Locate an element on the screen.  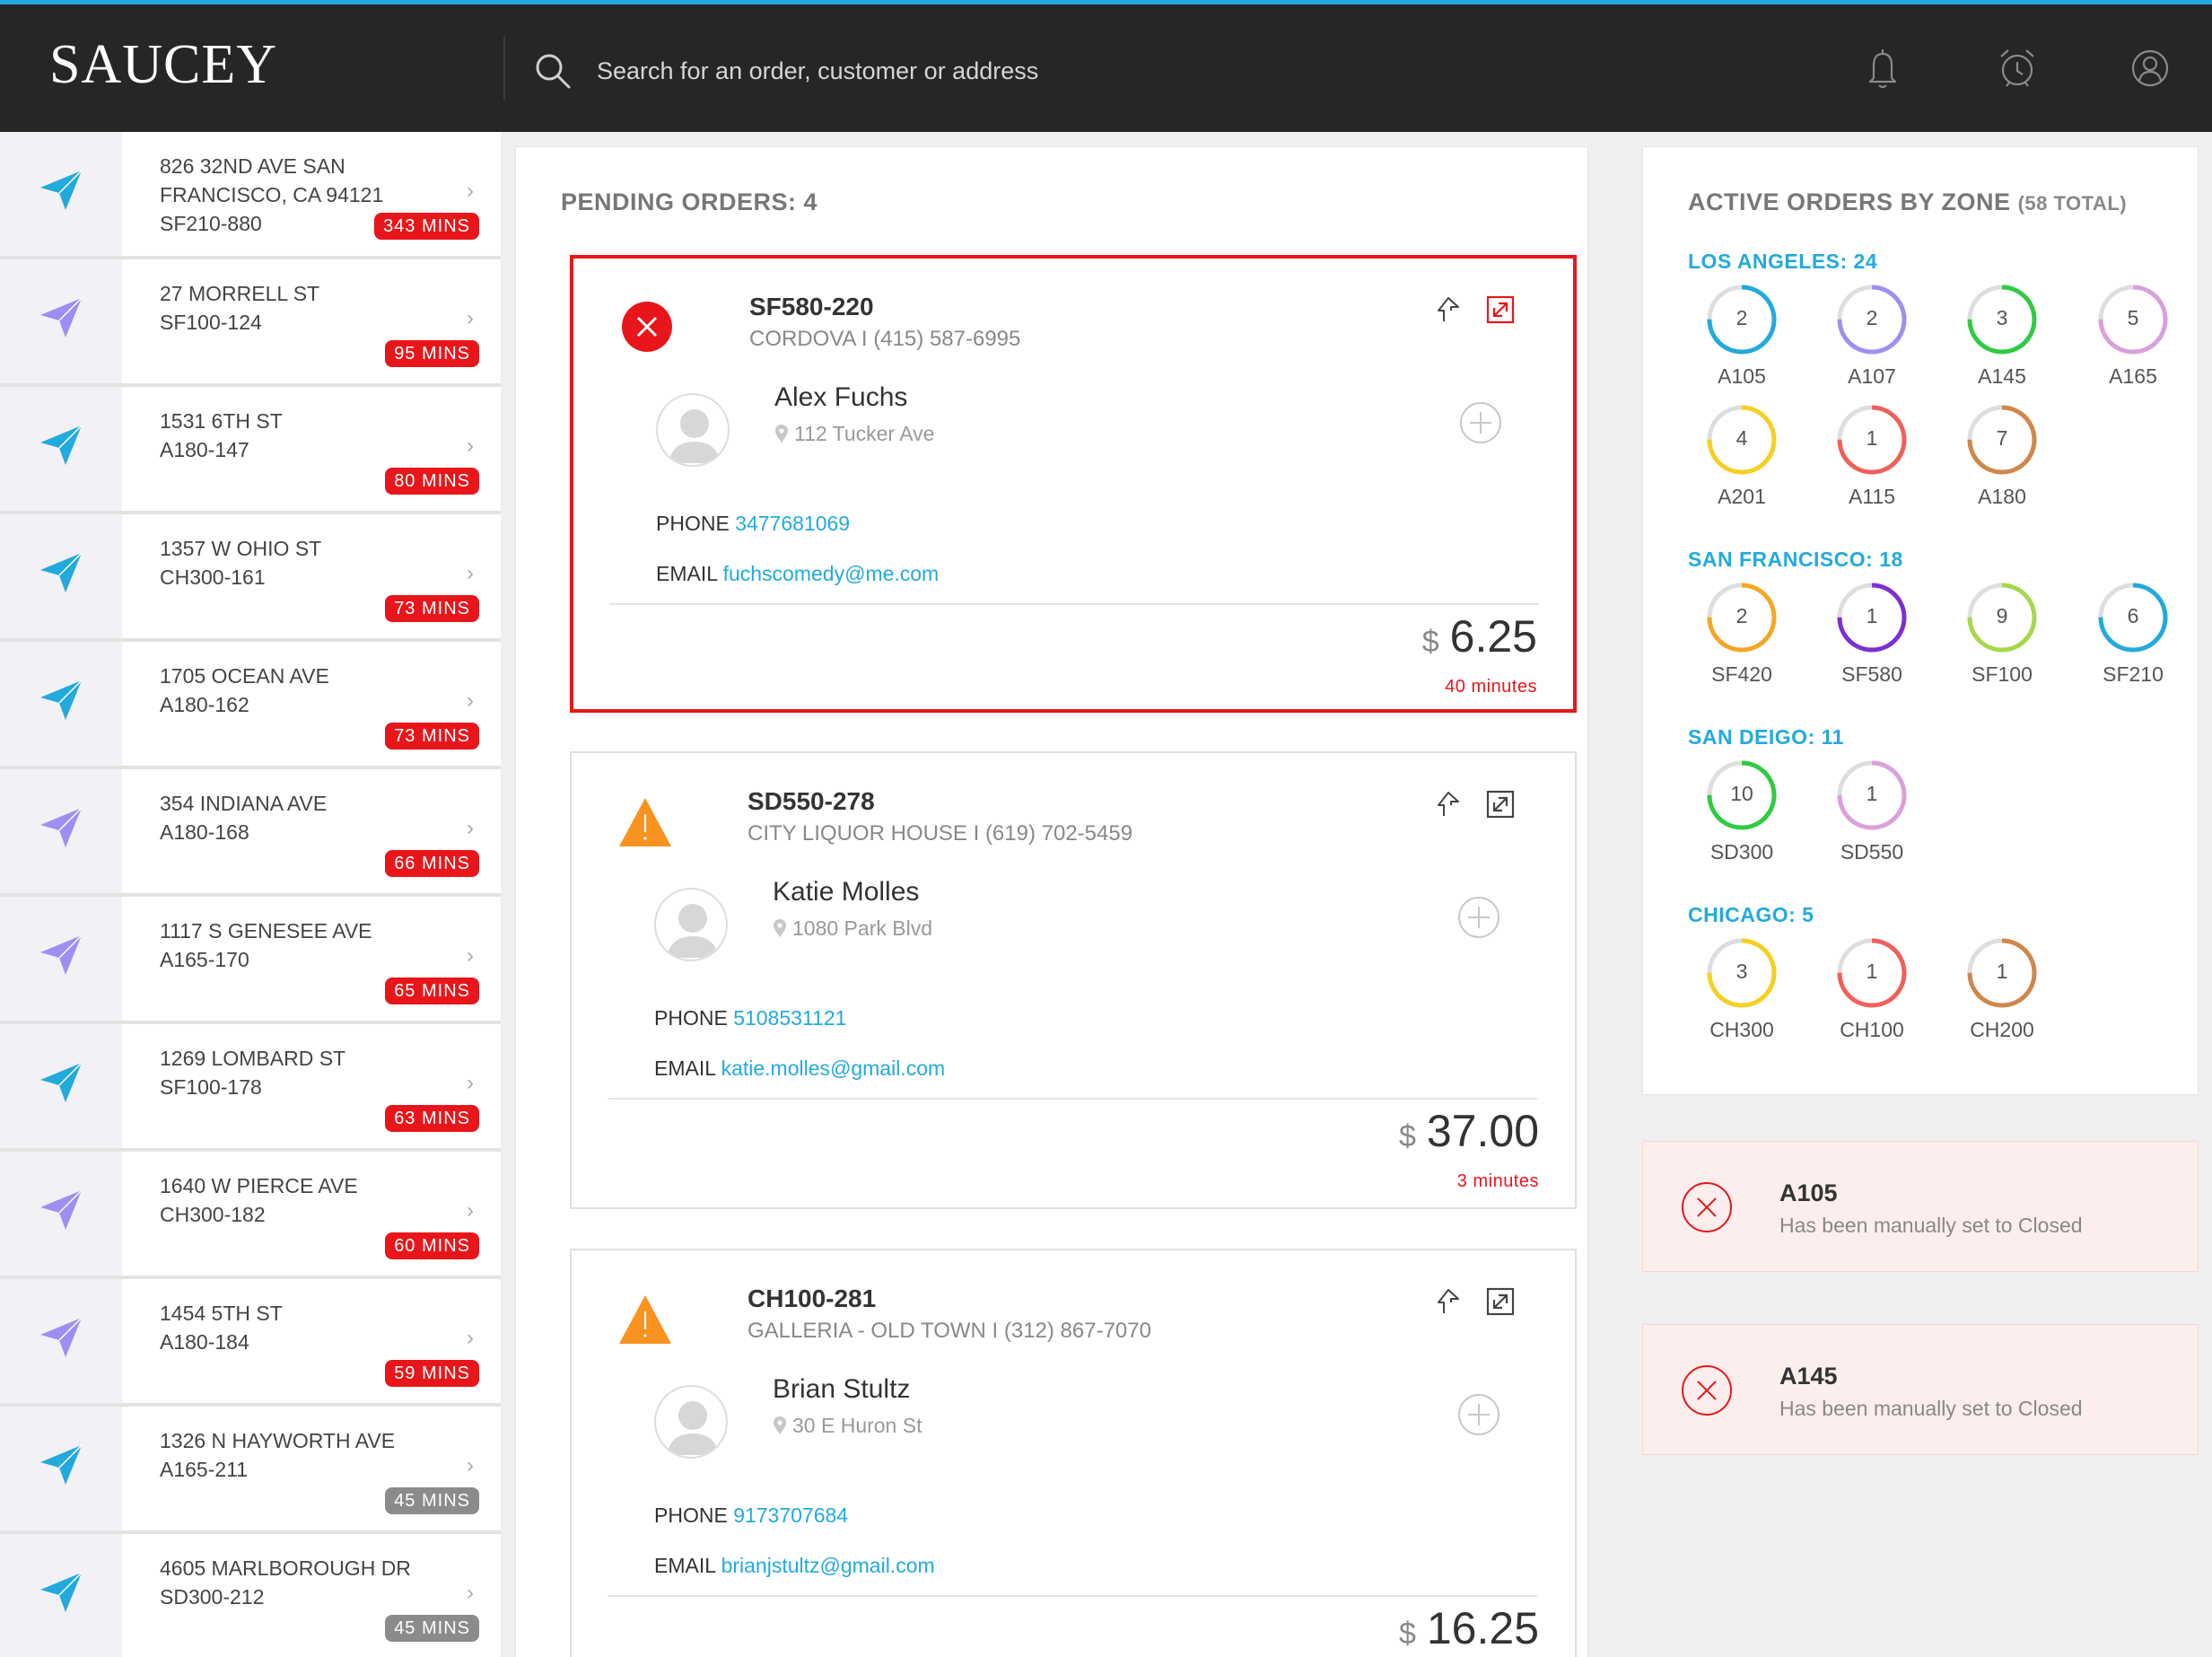
zones-total: (58 TOTAL) is located at coordinates (2073, 204).